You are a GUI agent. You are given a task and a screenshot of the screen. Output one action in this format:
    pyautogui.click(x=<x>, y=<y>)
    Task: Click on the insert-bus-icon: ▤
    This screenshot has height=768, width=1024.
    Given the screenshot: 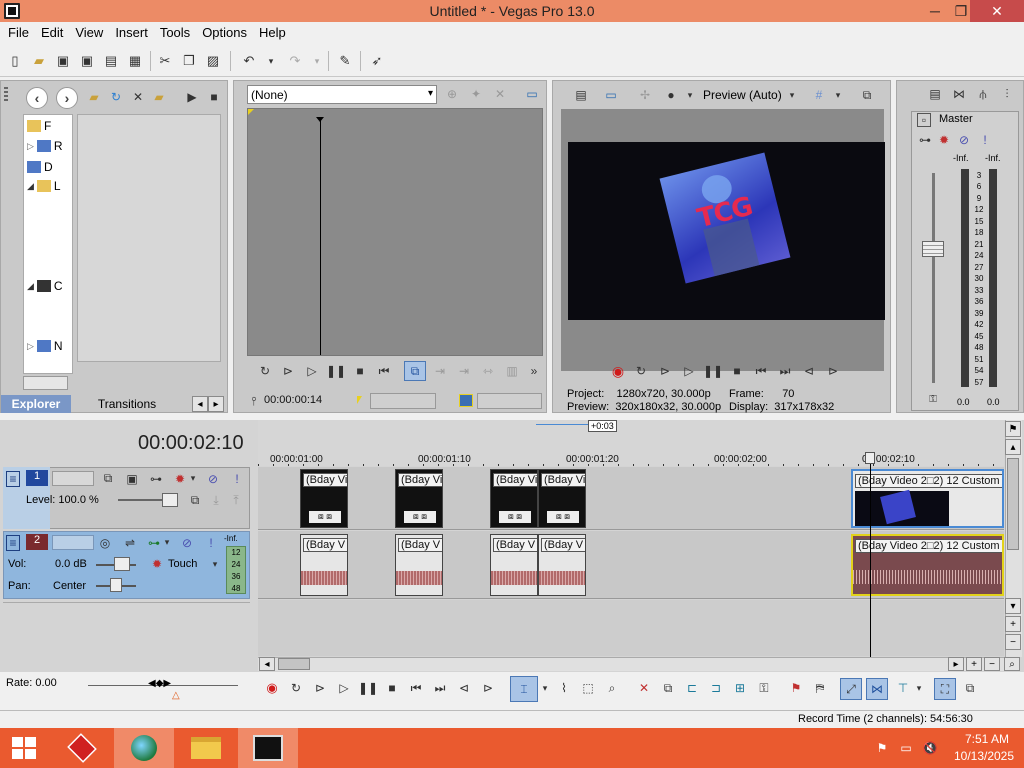 What is the action you would take?
    pyautogui.click(x=935, y=94)
    